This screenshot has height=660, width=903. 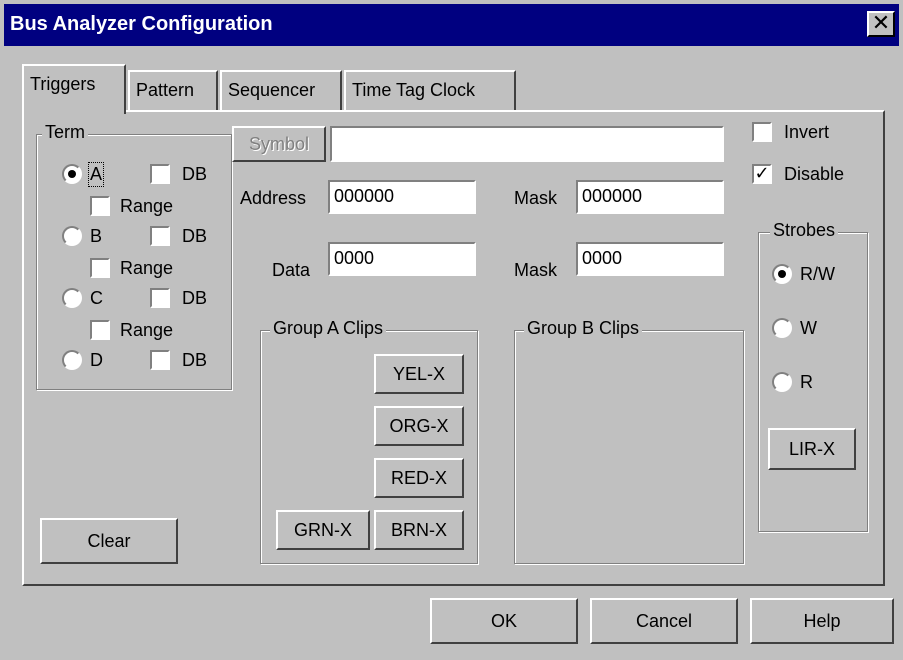 I want to click on group-b-clips-group, so click(x=629, y=447).